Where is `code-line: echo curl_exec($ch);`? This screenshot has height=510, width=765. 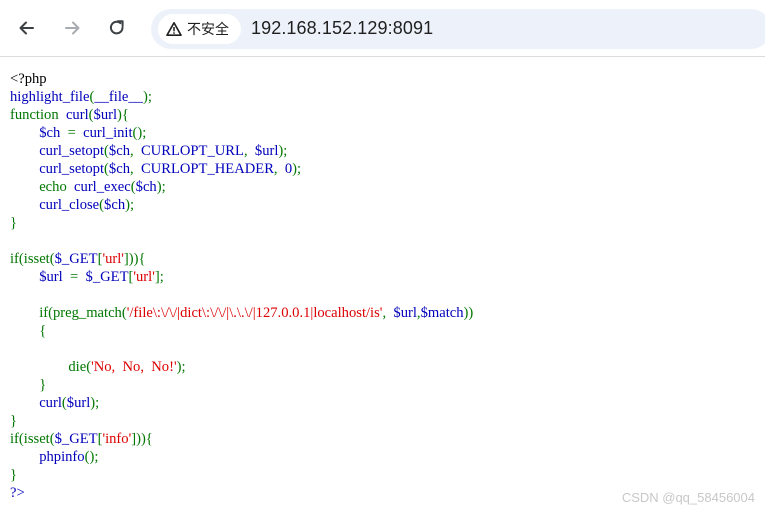
code-line: echo curl_exec($ch); is located at coordinates (241, 187).